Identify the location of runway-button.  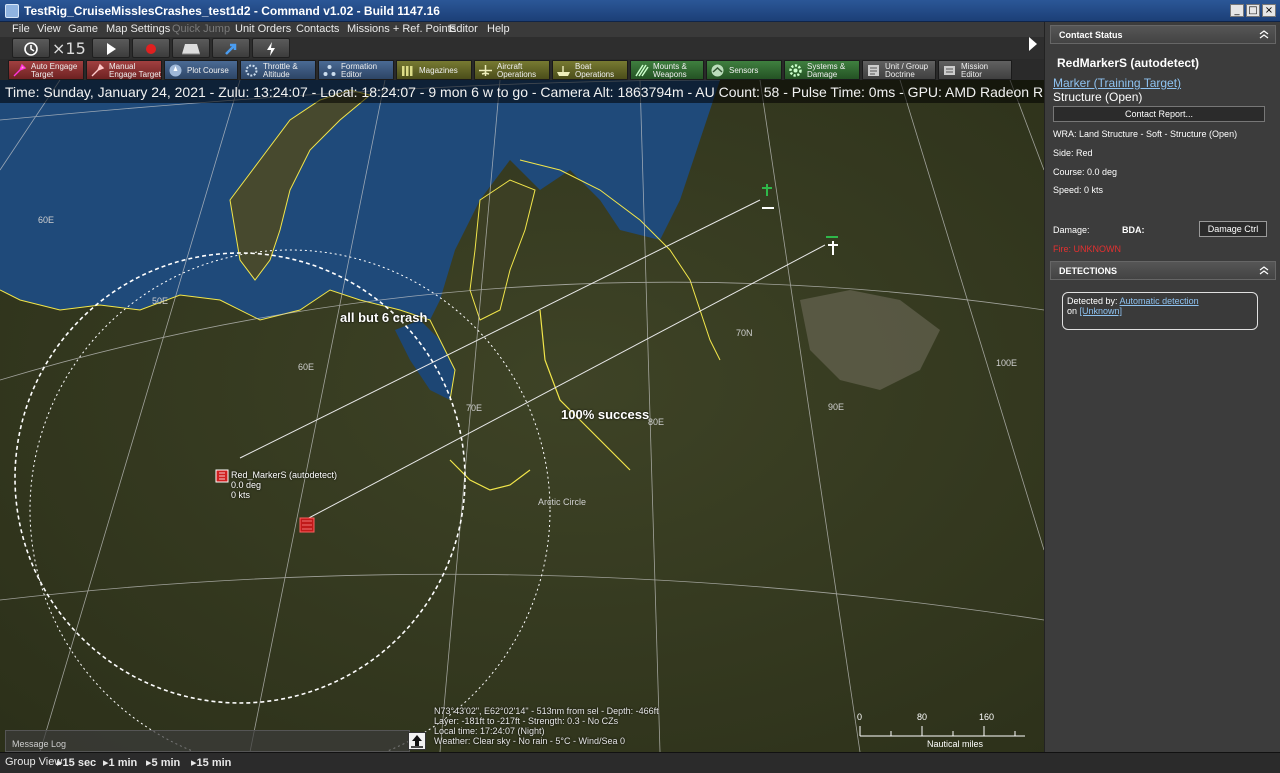
(191, 48).